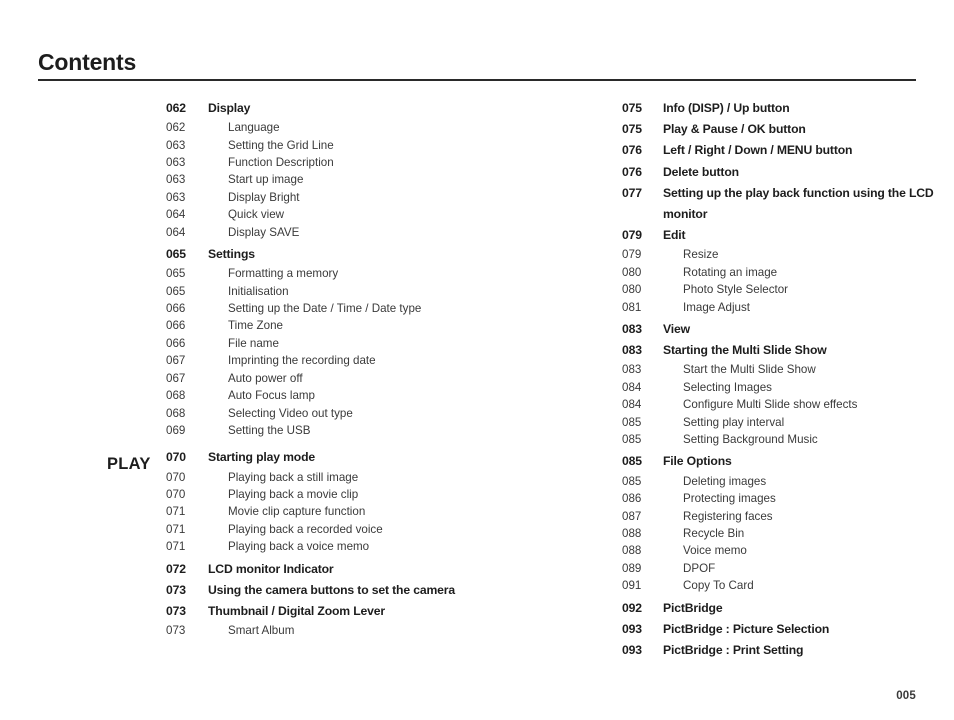  Describe the element at coordinates (787, 461) in the screenshot. I see `toc-entry: 085 File Options` at that location.